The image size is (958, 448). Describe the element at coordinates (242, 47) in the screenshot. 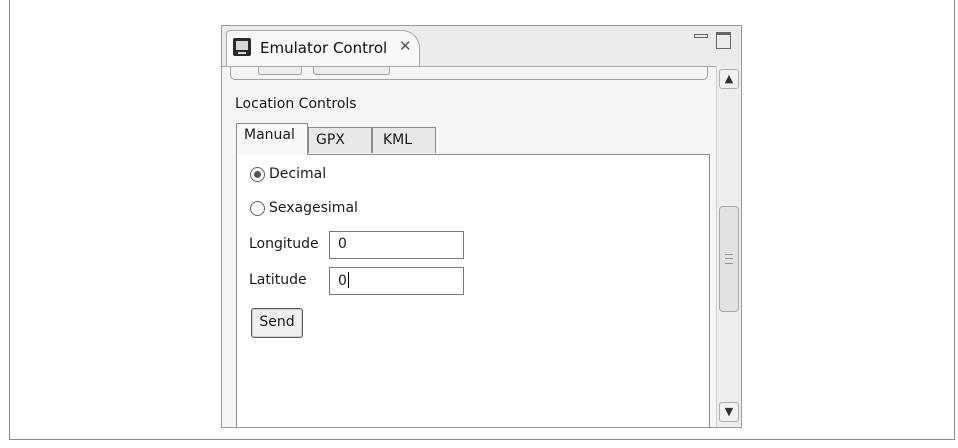

I see `emulator-icon` at that location.